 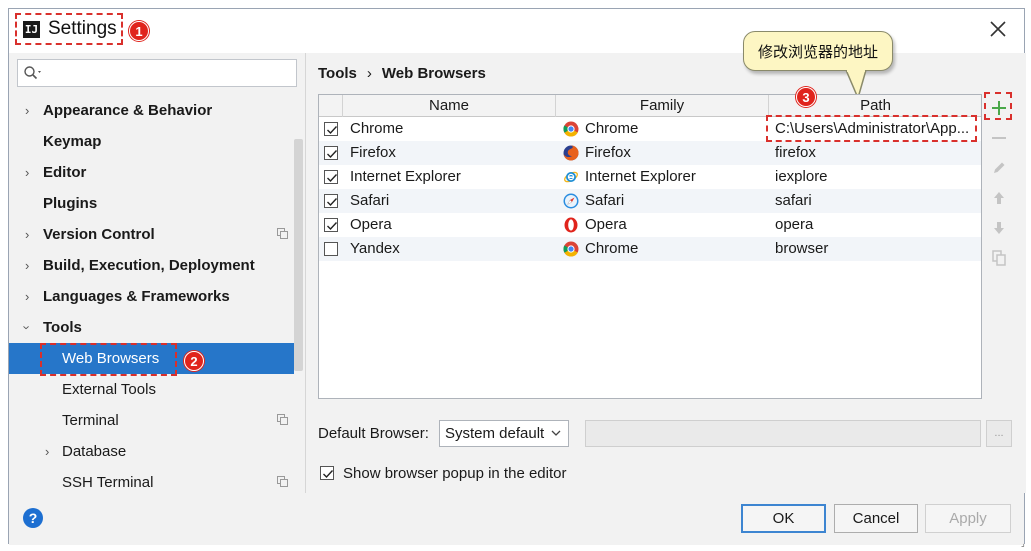 I want to click on help-icon: ?, so click(x=33, y=518).